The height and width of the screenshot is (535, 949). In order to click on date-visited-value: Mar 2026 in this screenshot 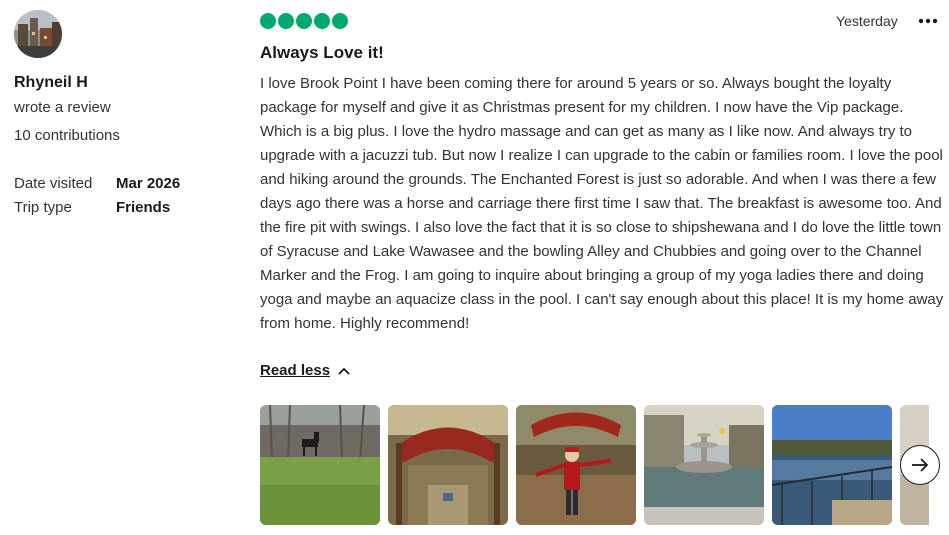, I will do `click(148, 183)`.